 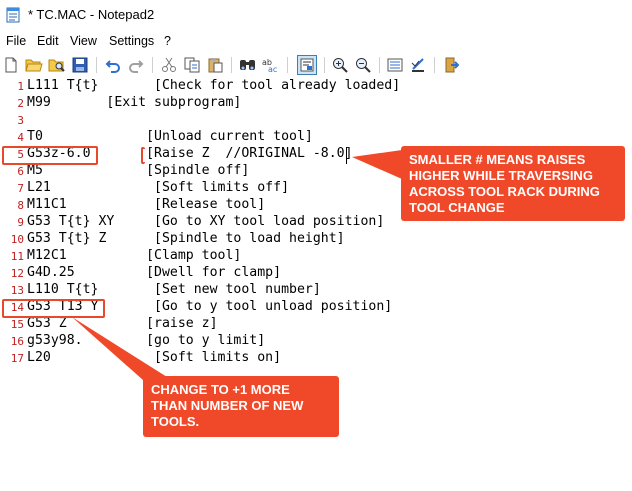 I want to click on scheme-icon, so click(x=395, y=65).